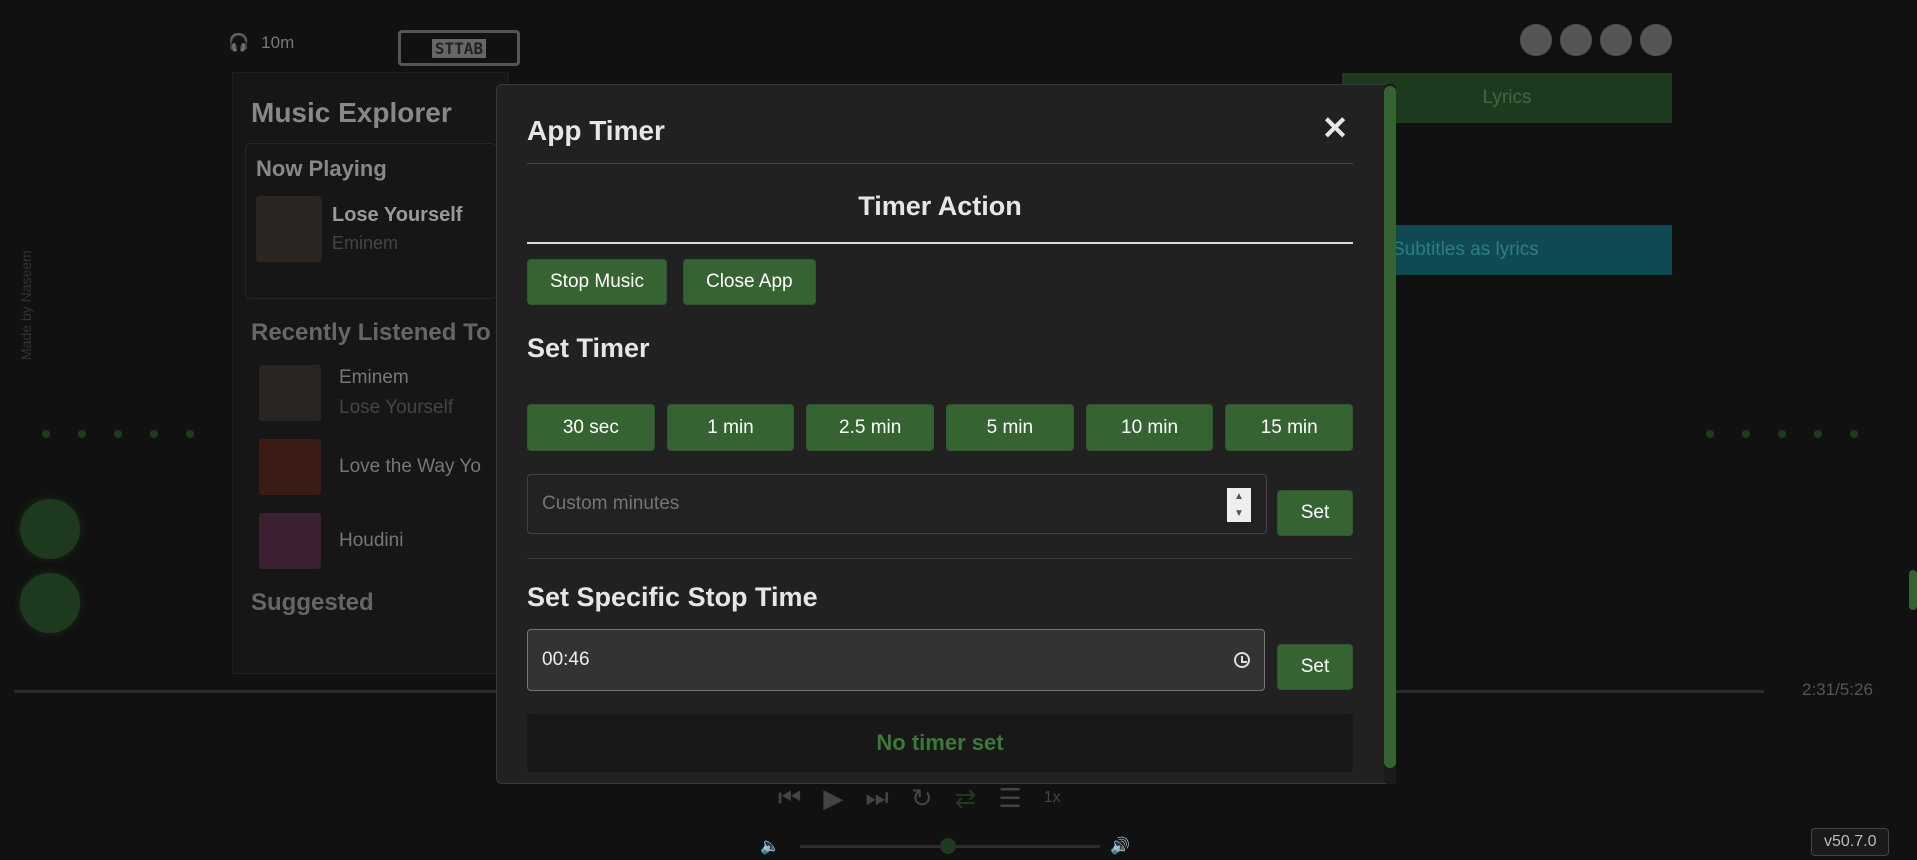  I want to click on preset-1-min-button: 1 min, so click(730, 427).